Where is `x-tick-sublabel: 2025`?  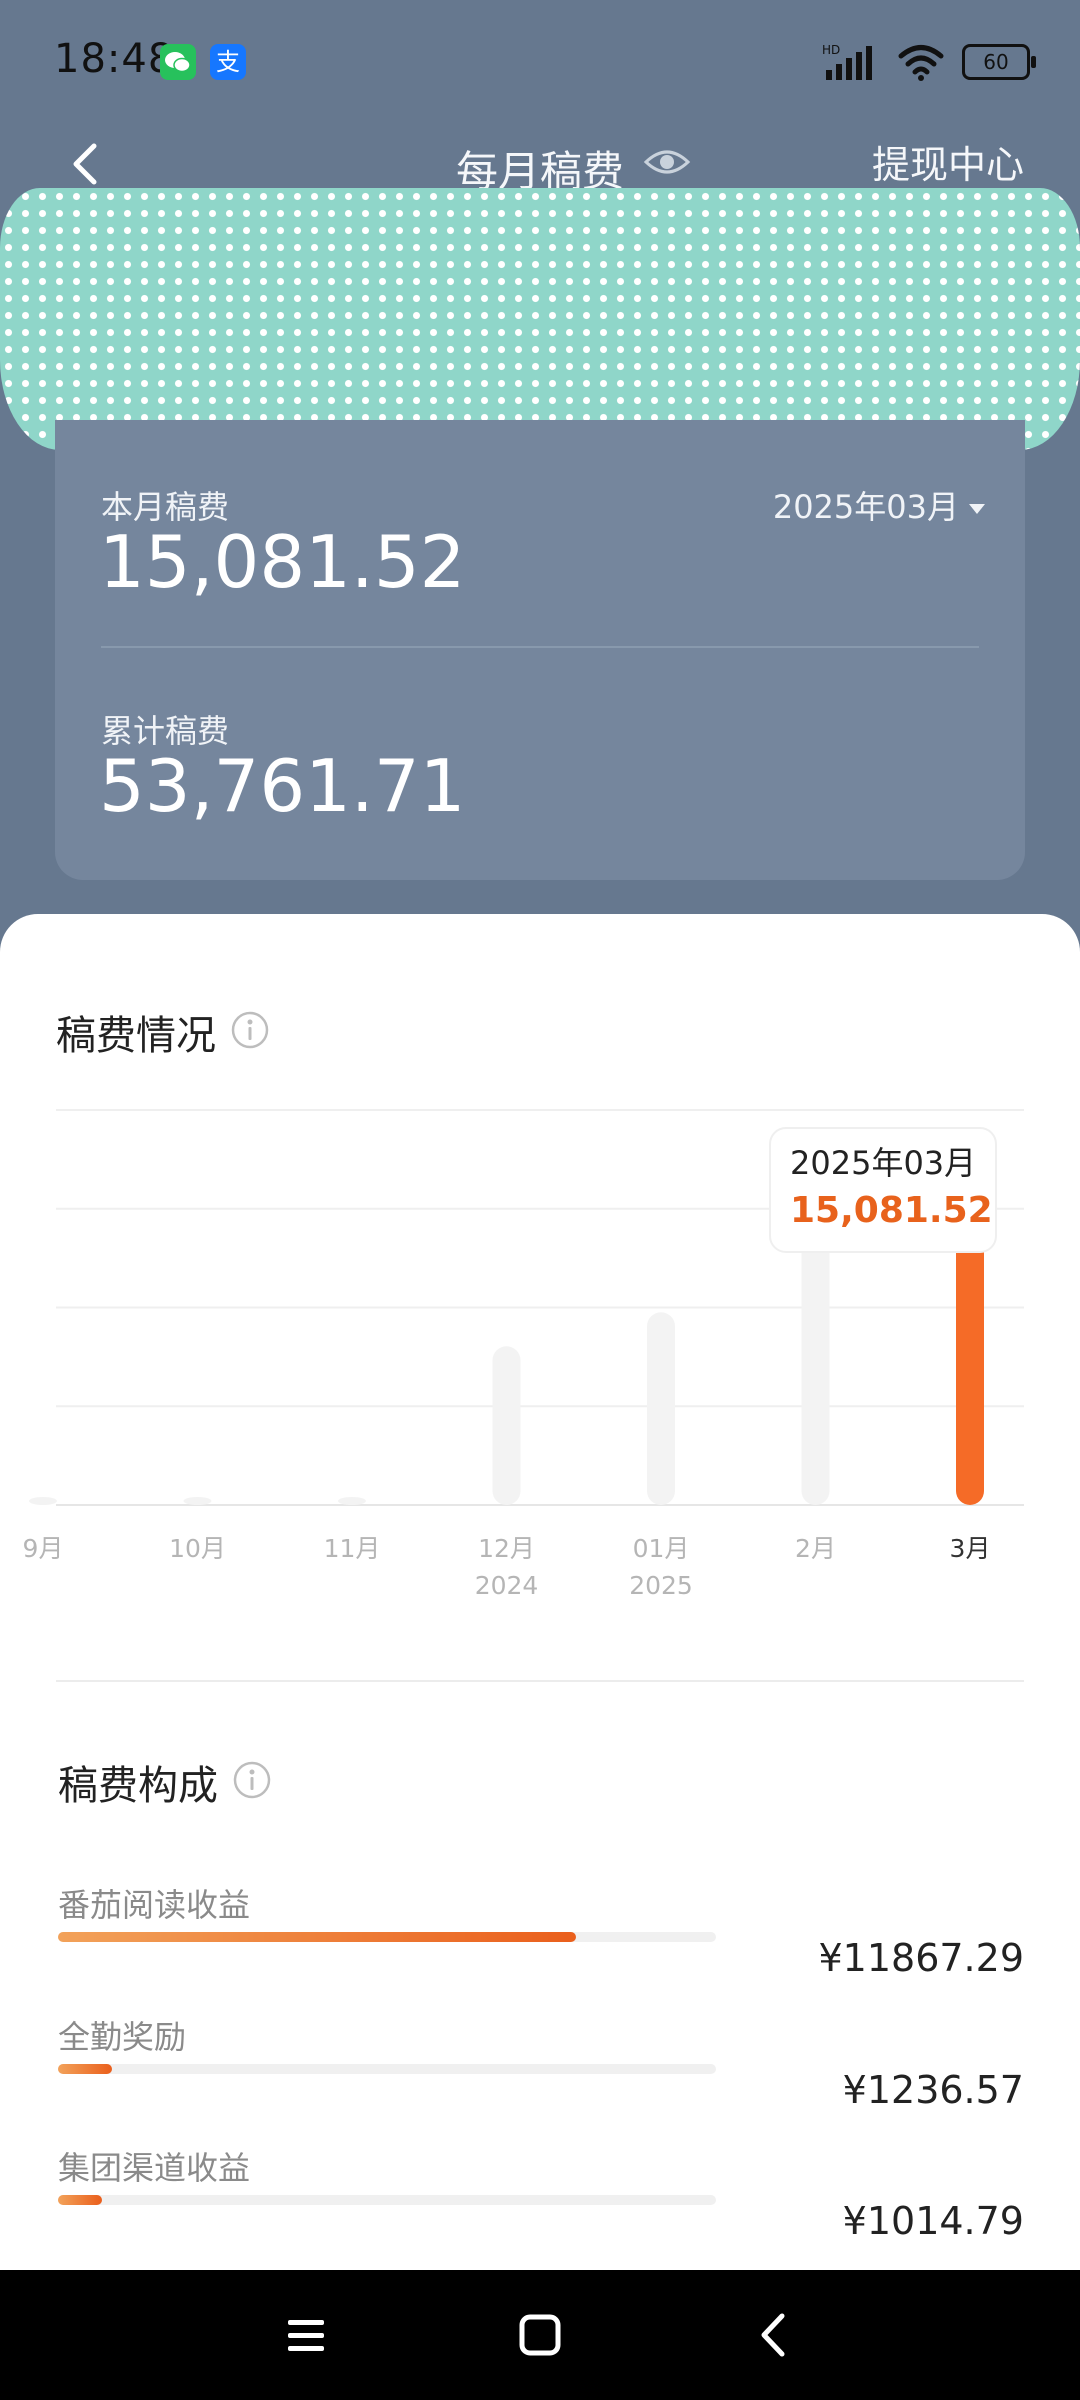 x-tick-sublabel: 2025 is located at coordinates (661, 1585).